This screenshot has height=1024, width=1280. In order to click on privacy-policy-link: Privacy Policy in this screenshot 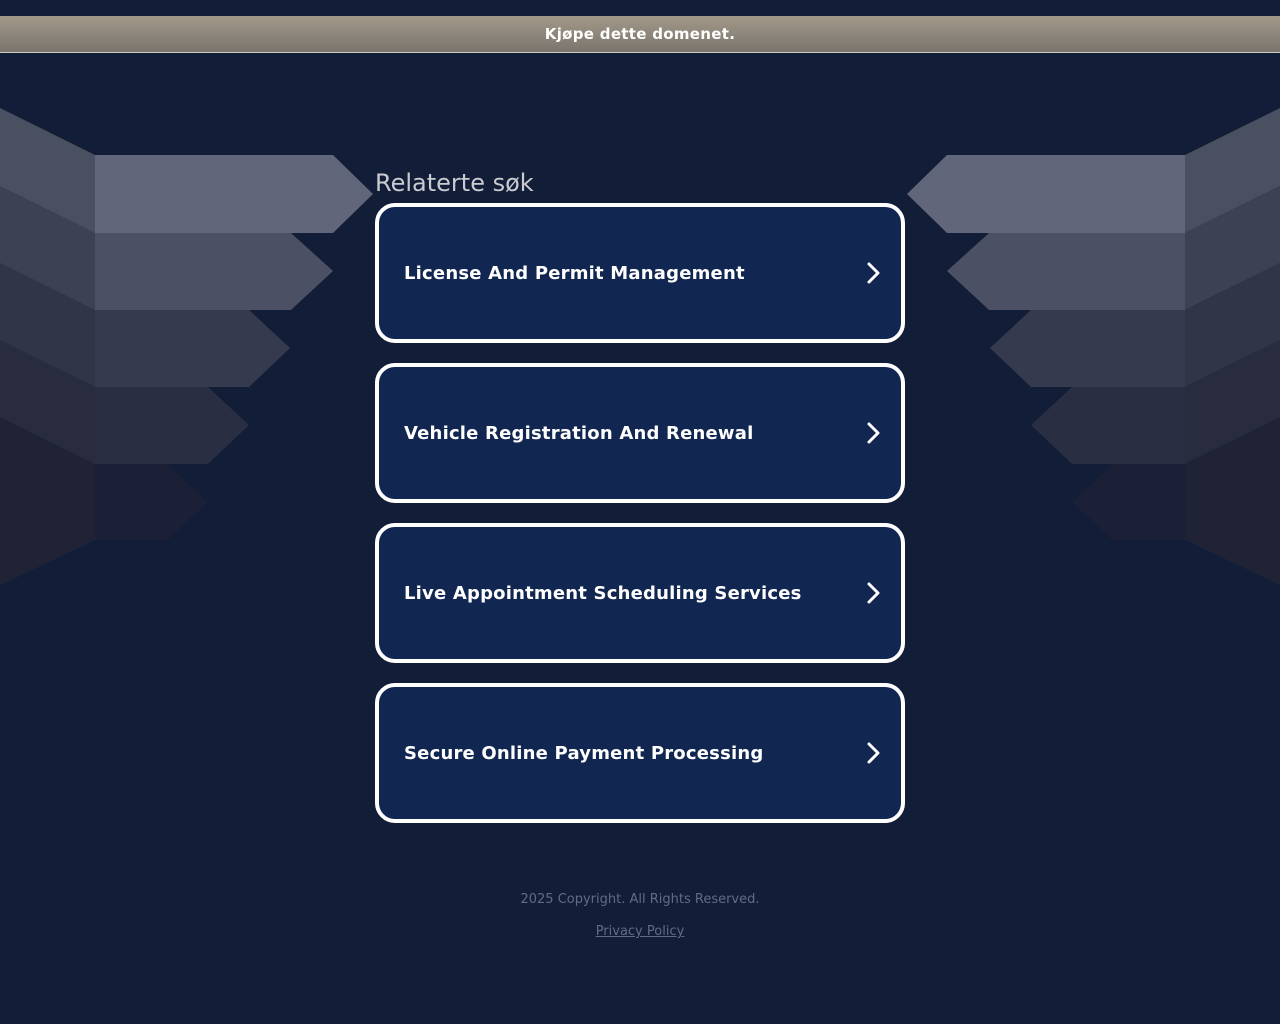, I will do `click(640, 931)`.